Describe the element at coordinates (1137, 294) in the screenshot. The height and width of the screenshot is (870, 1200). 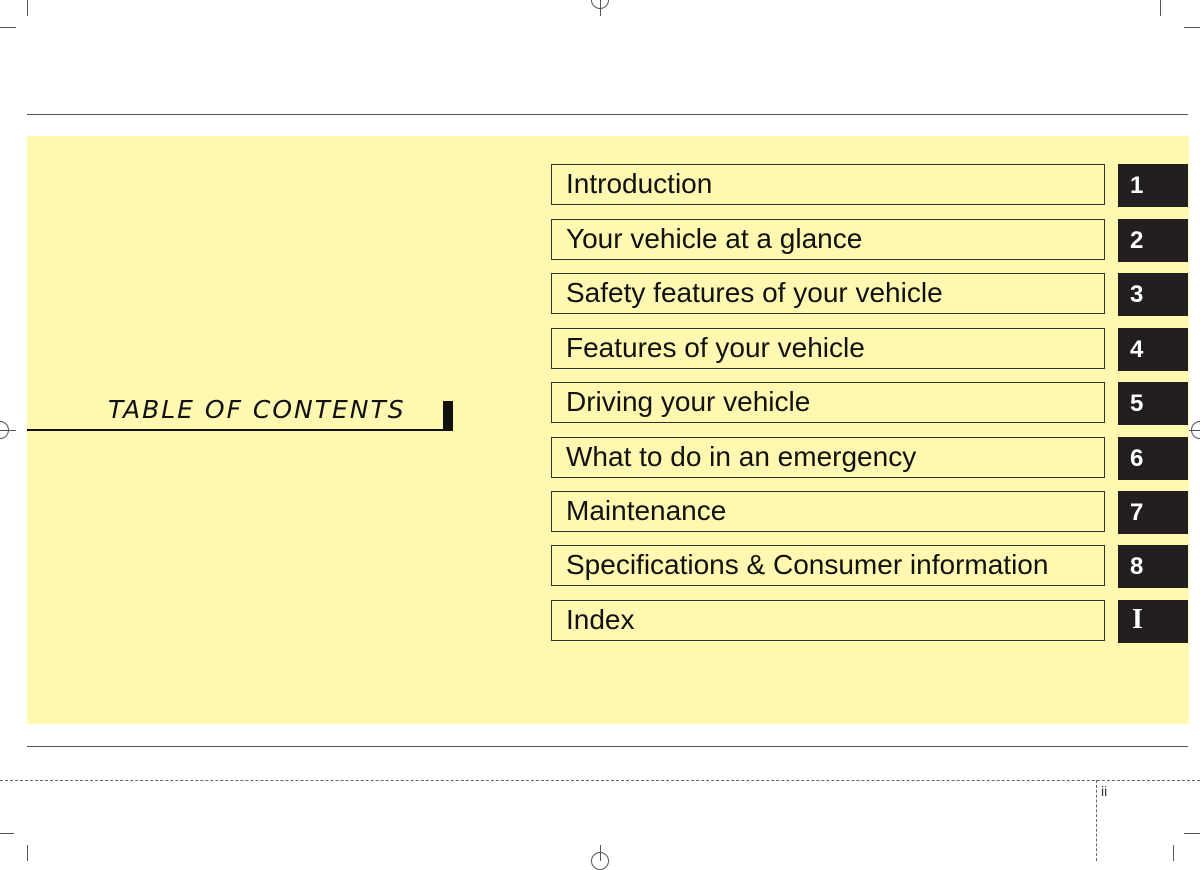
I see `chapter-tab-number: 3` at that location.